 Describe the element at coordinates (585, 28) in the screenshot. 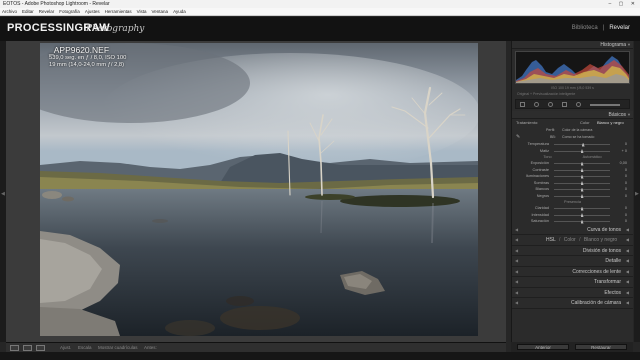

I see `module-library: Biblioteca` at that location.